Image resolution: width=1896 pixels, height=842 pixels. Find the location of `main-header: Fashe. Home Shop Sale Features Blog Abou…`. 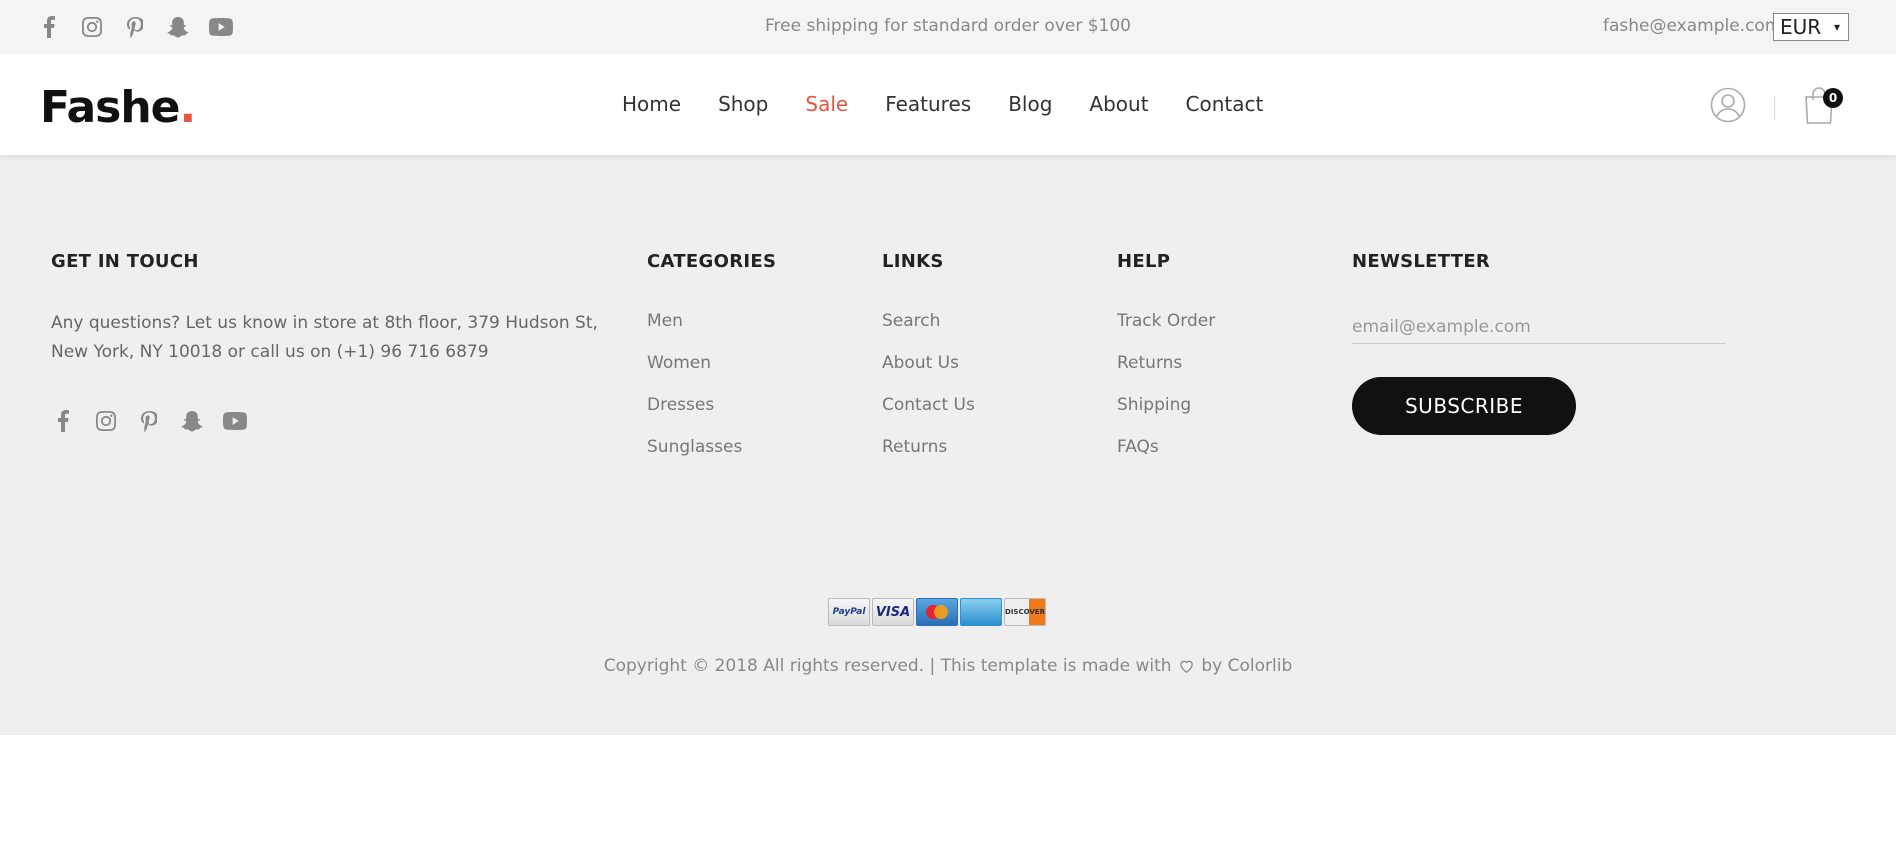

main-header: Fashe. Home Shop Sale Features Blog Abou… is located at coordinates (948, 104).